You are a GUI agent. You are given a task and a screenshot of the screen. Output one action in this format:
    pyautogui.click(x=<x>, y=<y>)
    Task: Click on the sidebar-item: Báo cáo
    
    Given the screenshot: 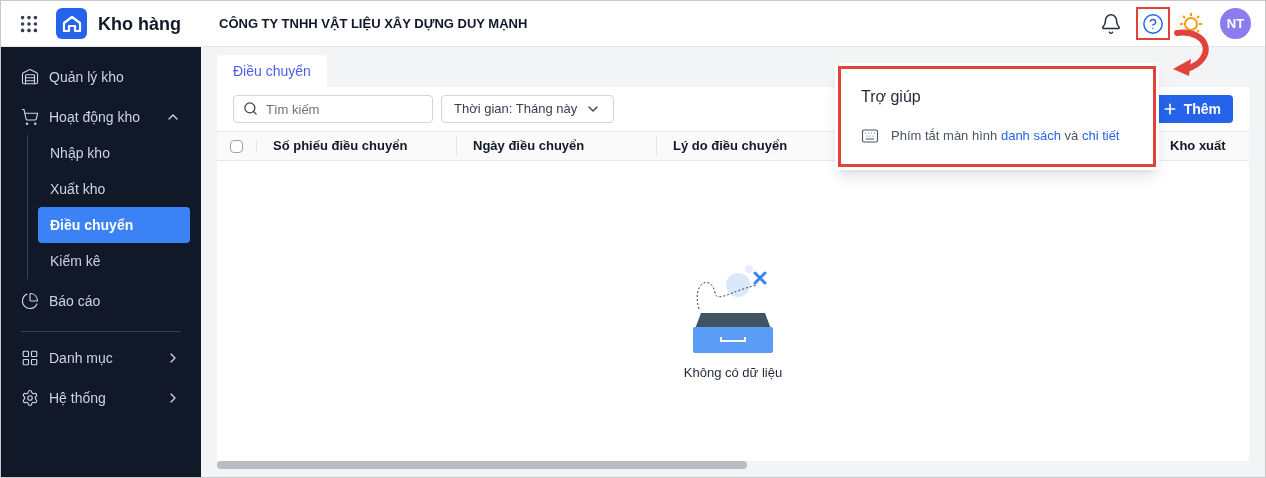 What is the action you would take?
    pyautogui.click(x=101, y=301)
    